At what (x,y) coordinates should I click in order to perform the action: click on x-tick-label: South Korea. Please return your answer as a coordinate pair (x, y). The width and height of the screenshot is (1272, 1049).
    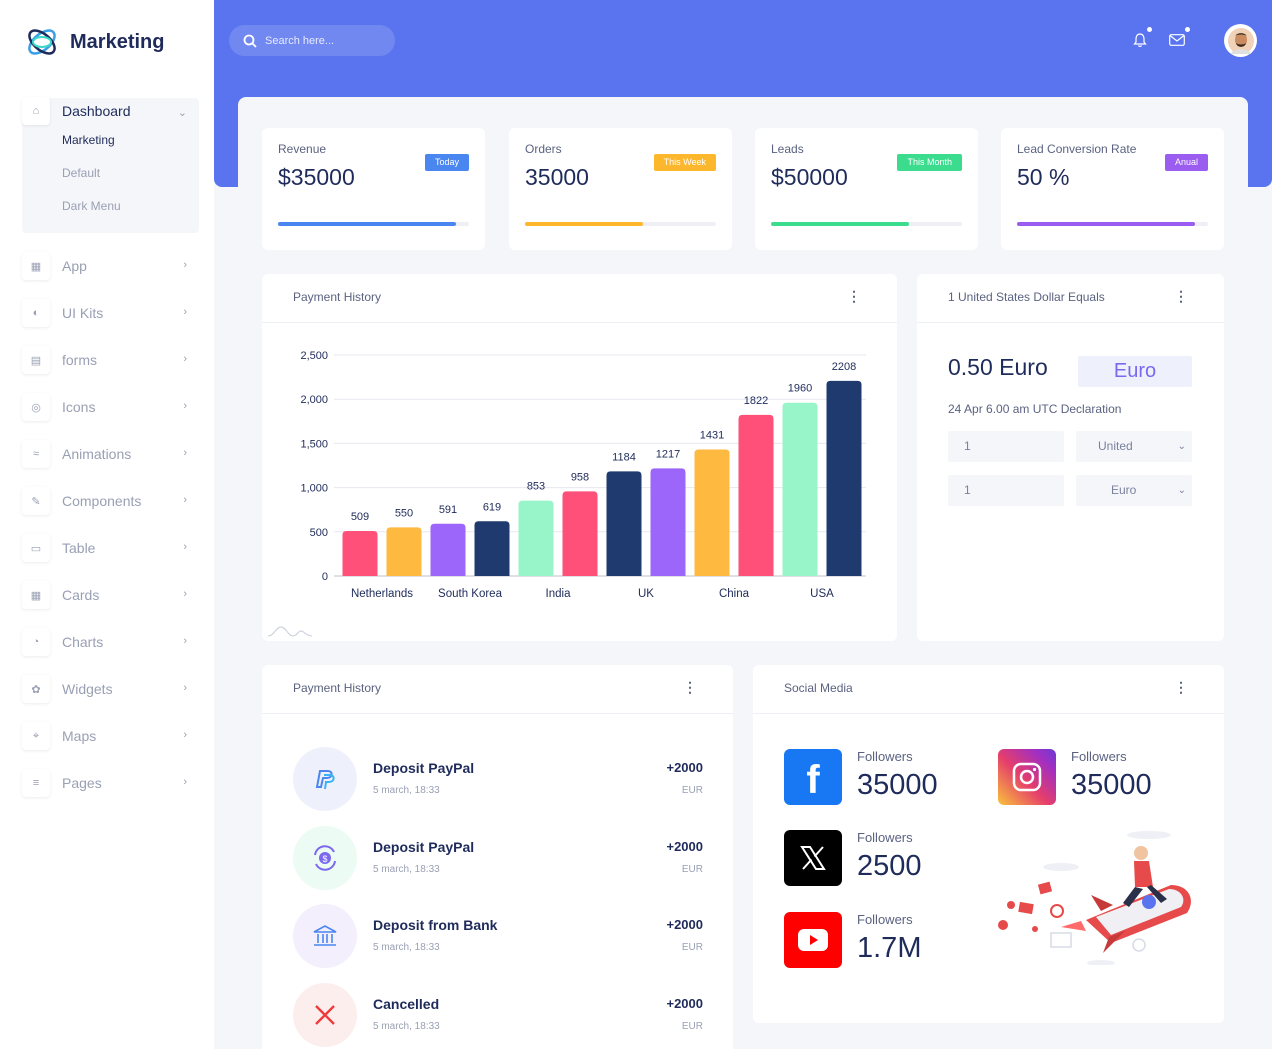
    Looking at the image, I should click on (470, 594).